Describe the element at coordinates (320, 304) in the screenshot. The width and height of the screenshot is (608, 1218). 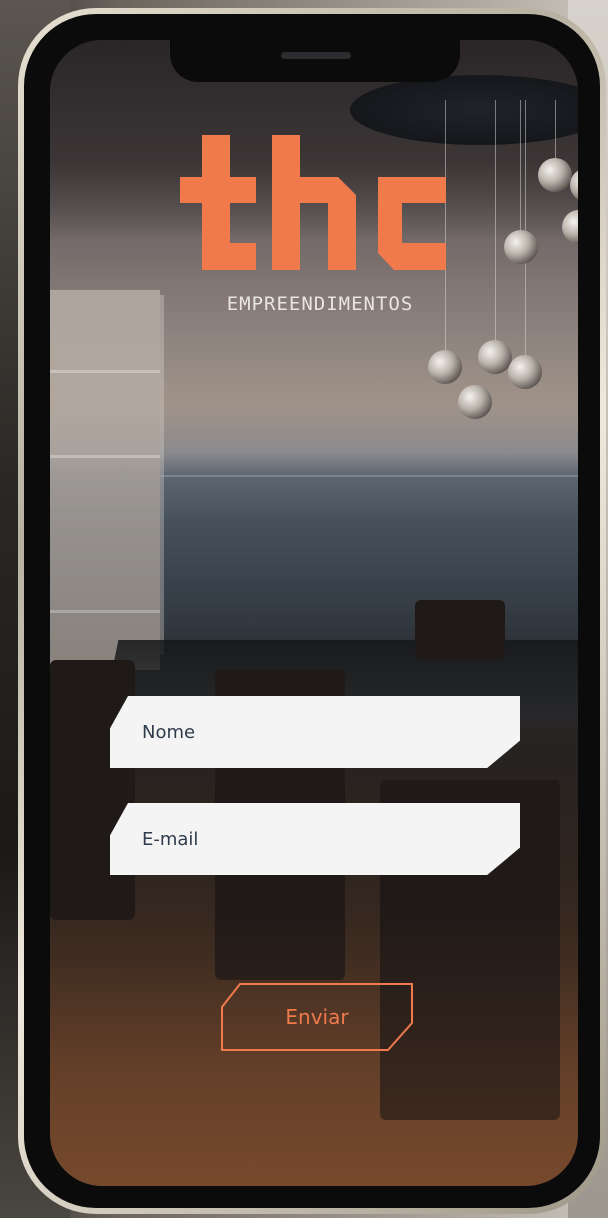
I see `logo-subtitle: EMPREENDIMENTOS` at that location.